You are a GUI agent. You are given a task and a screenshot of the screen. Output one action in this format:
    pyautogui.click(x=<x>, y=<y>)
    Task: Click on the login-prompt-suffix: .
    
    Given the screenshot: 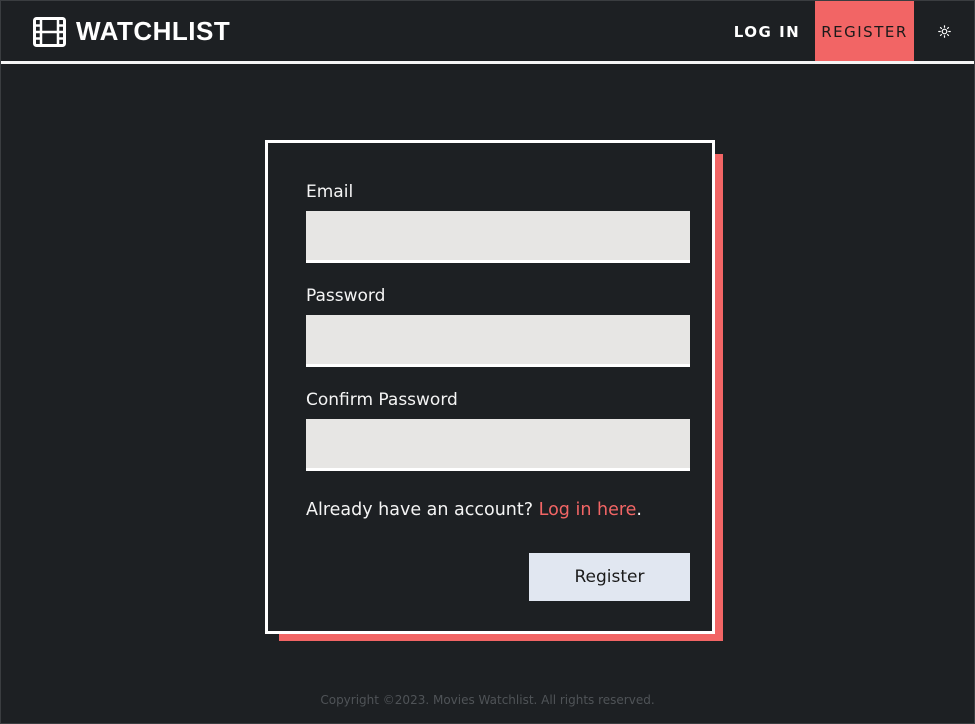 What is the action you would take?
    pyautogui.click(x=639, y=510)
    